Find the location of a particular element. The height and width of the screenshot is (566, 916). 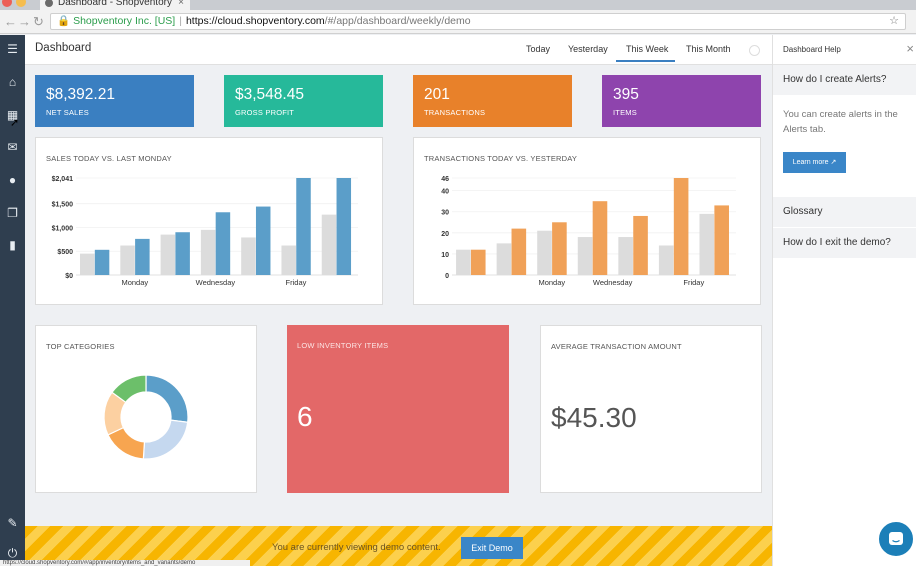

y-tick-label: $2,041 is located at coordinates (63, 179).